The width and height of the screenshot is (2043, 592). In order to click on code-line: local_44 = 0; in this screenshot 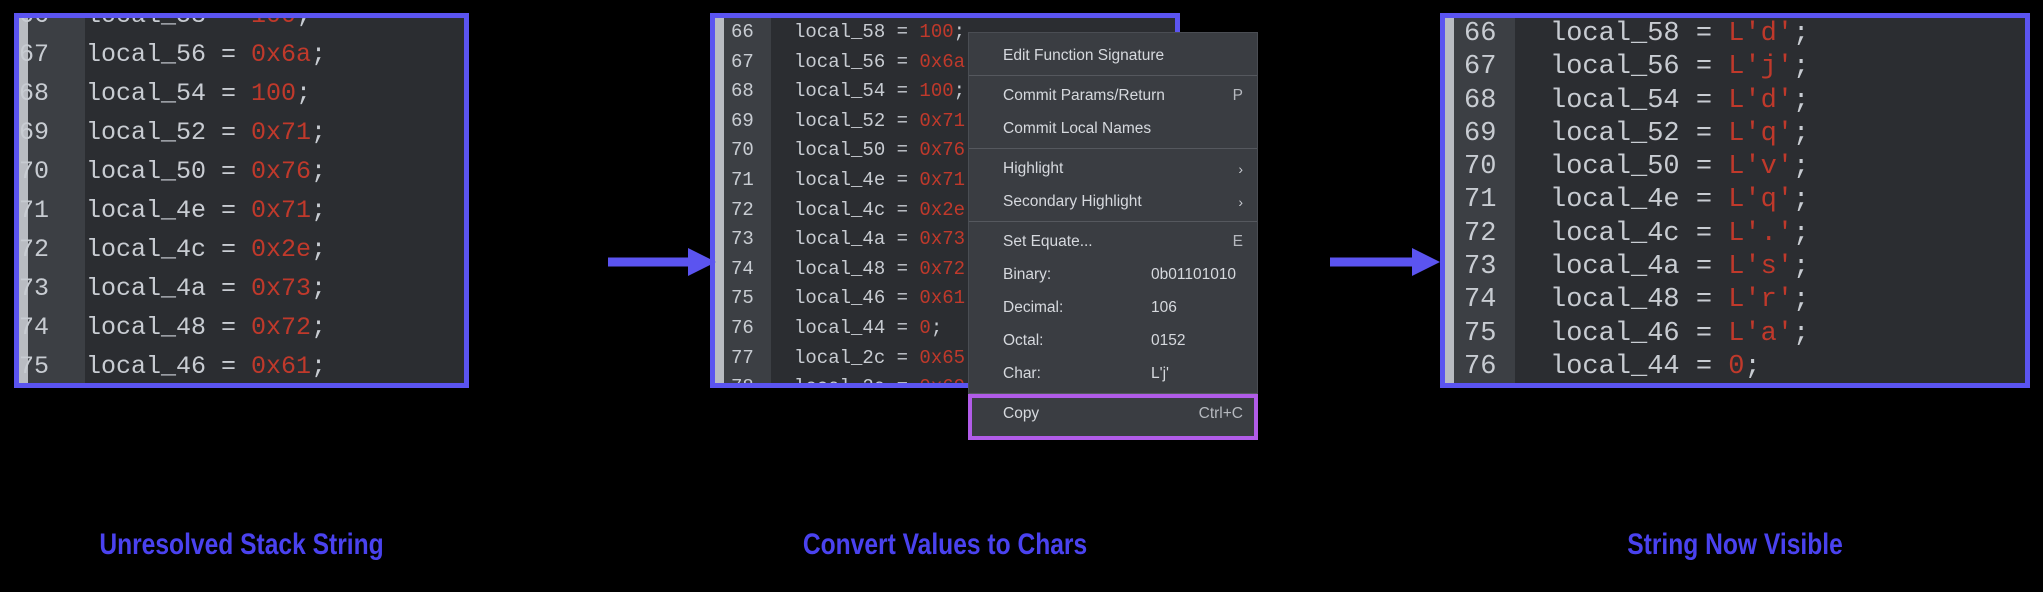, I will do `click(1787, 367)`.